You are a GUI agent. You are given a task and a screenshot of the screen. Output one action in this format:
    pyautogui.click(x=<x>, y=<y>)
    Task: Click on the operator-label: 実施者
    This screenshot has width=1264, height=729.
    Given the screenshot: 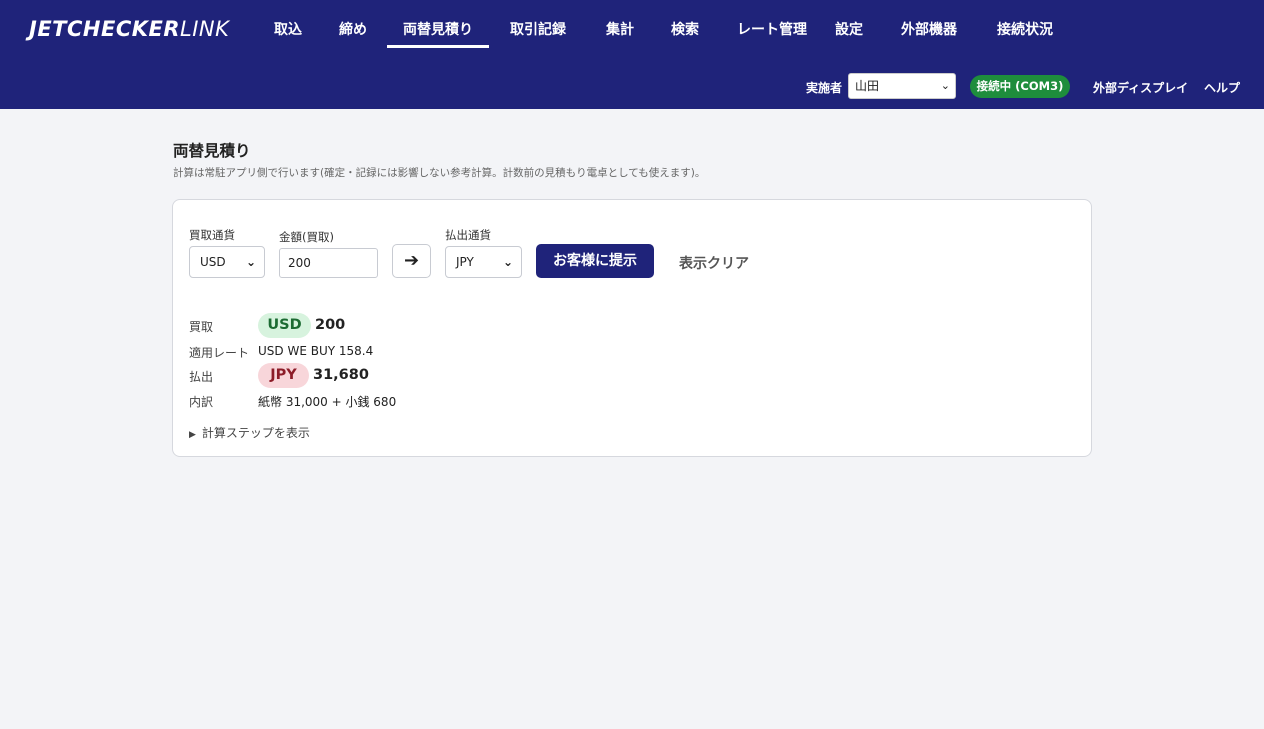 What is the action you would take?
    pyautogui.click(x=824, y=88)
    